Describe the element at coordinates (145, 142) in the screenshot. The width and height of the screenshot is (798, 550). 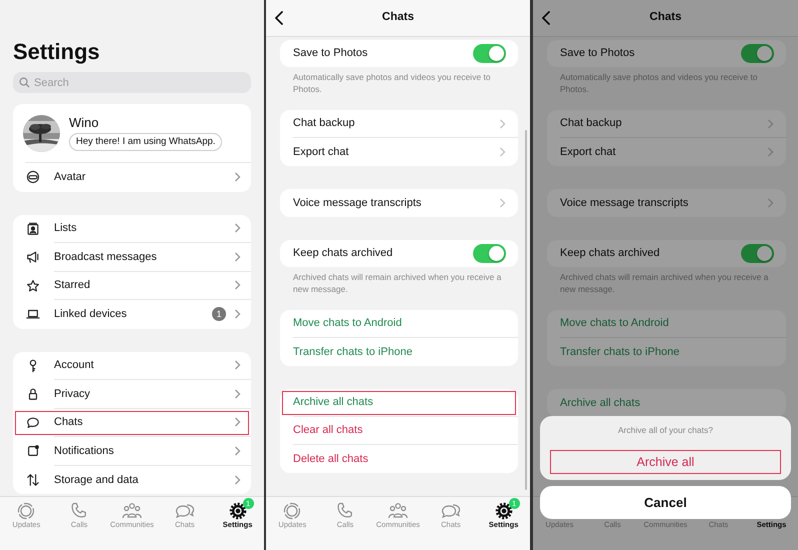
I see `status-bubble: Hey there! I am using WhatsApp.` at that location.